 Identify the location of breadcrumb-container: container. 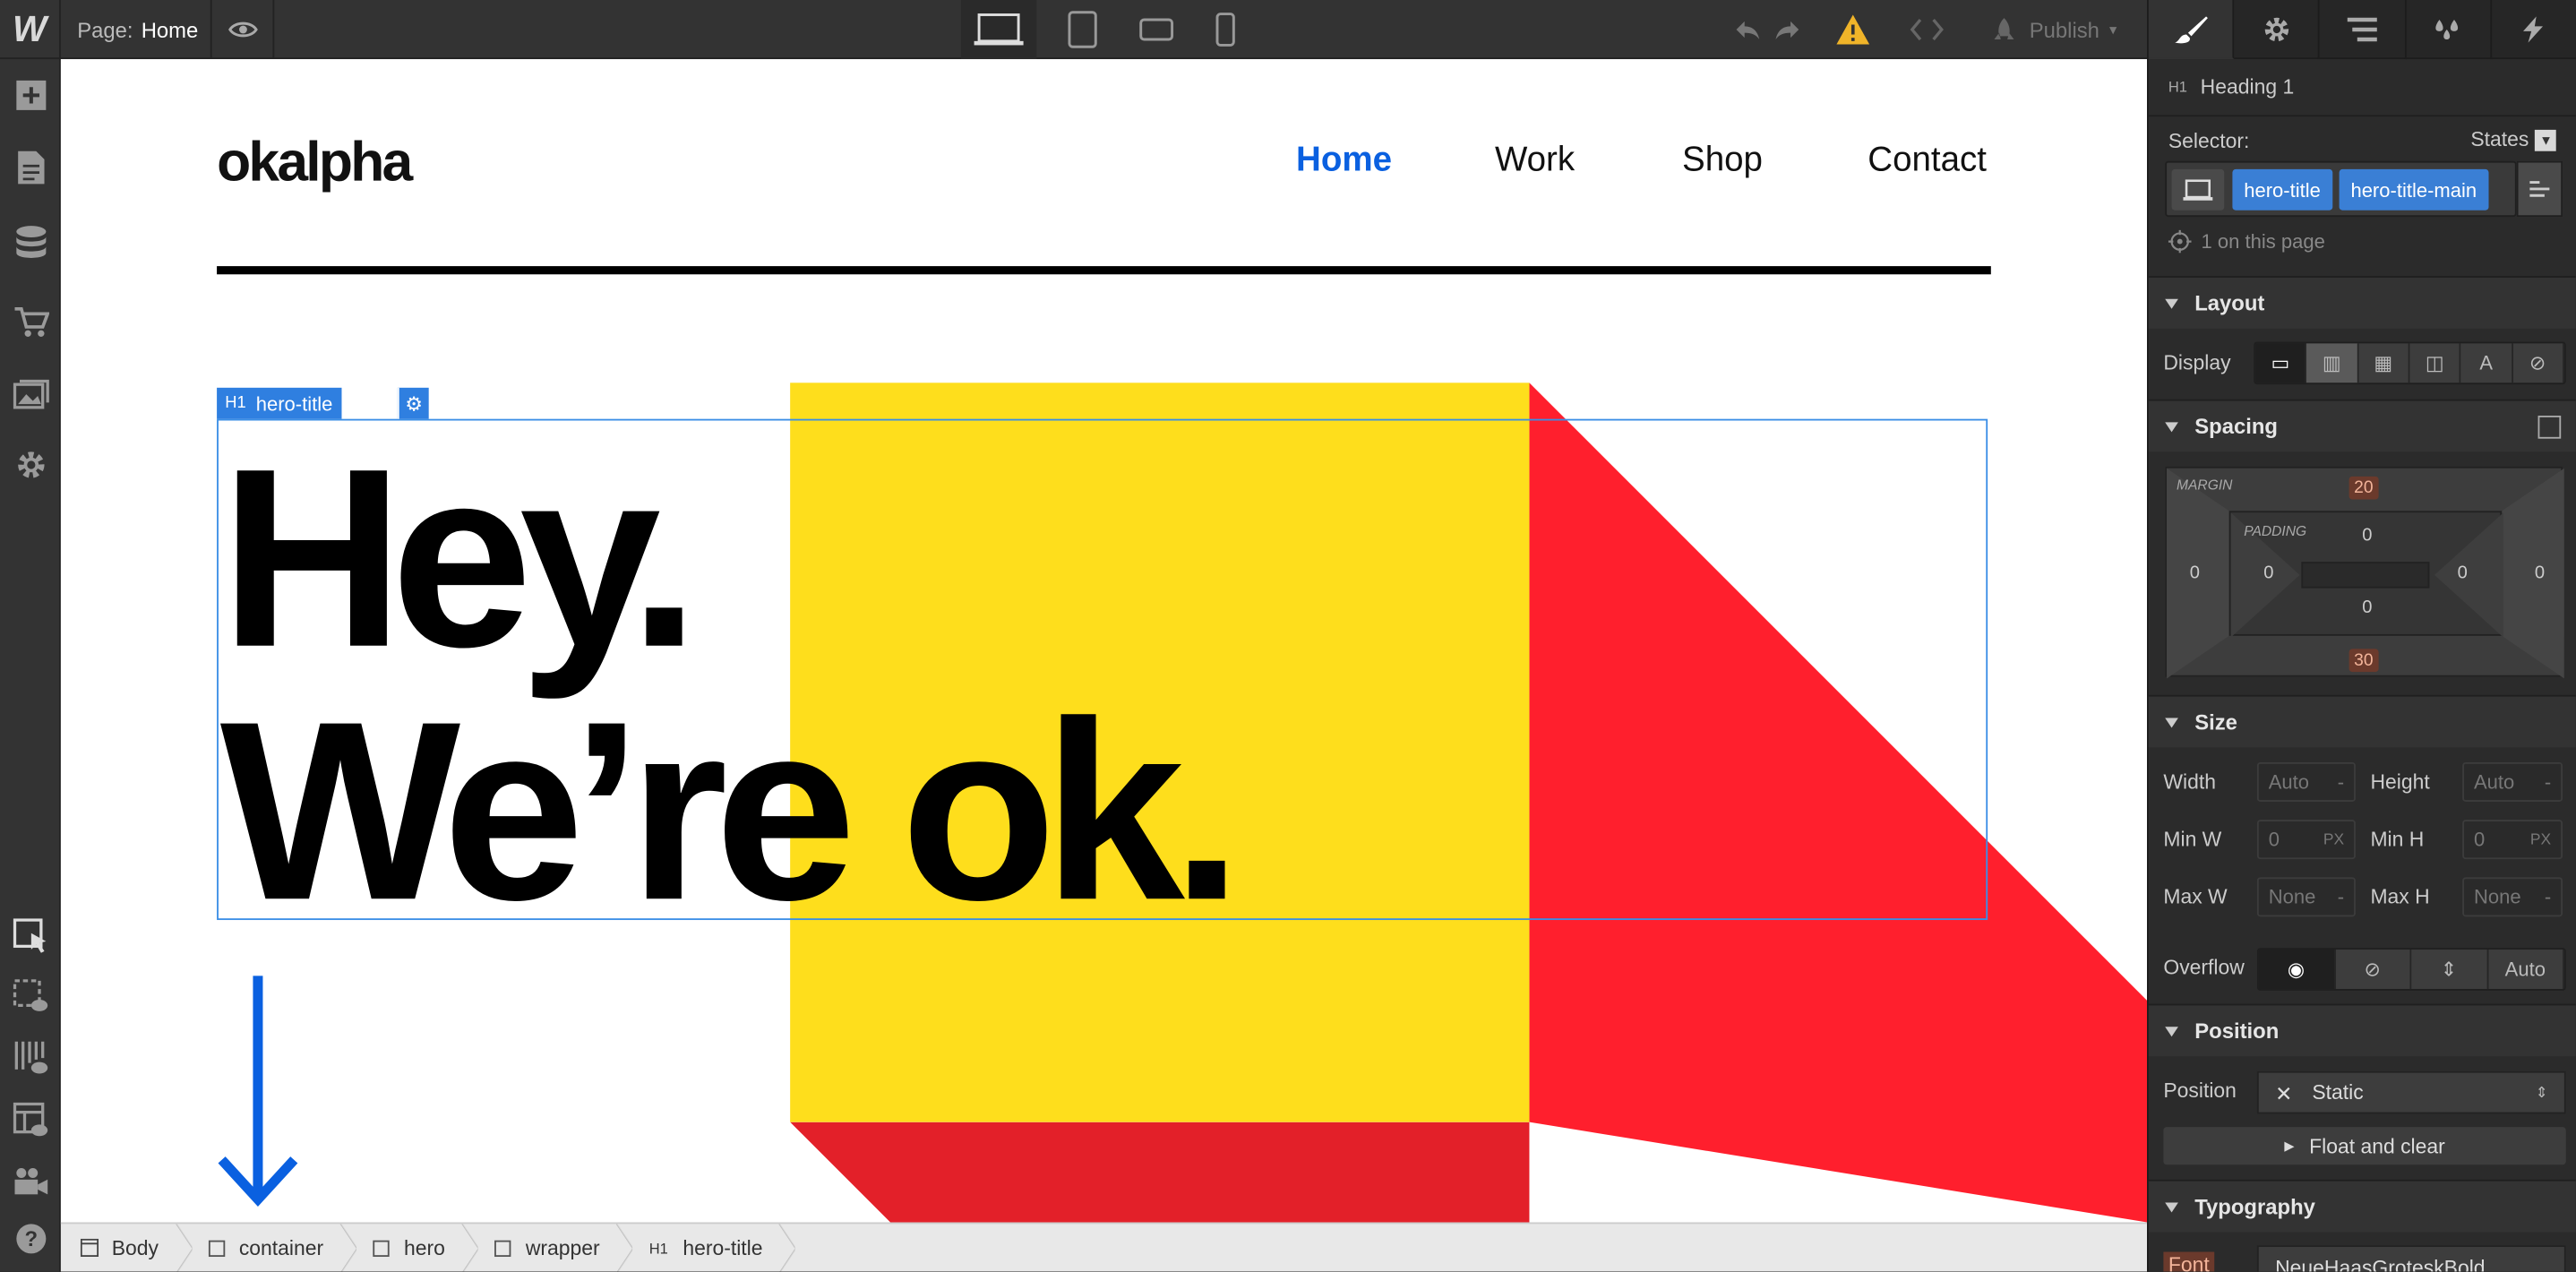
(272, 1248).